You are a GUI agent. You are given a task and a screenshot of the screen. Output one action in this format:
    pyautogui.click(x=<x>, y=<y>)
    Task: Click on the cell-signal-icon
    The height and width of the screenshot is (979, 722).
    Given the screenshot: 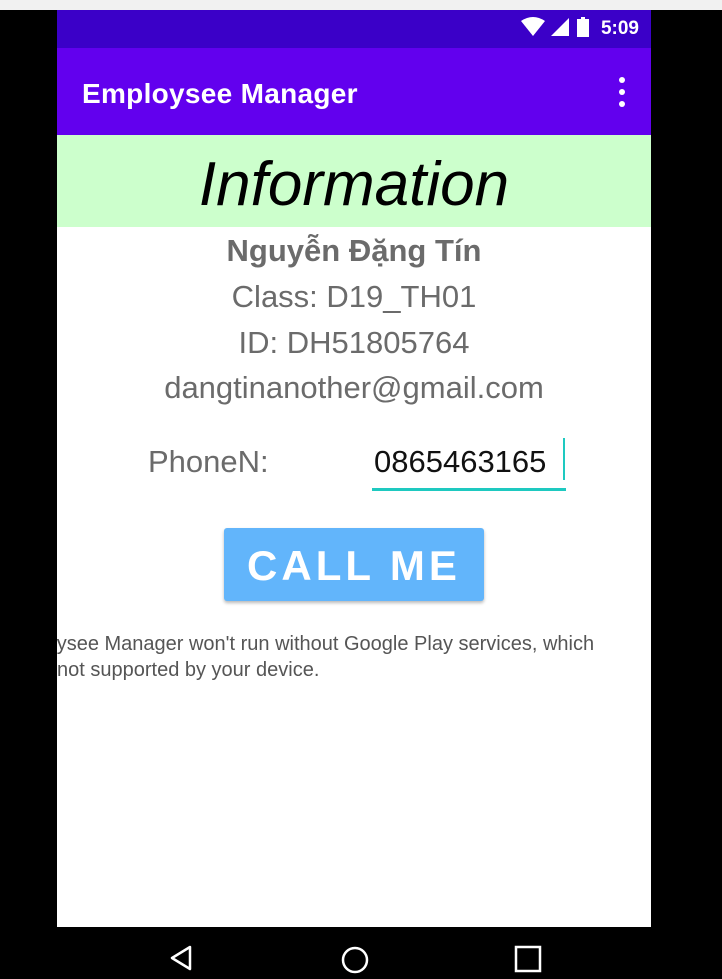 What is the action you would take?
    pyautogui.click(x=560, y=29)
    